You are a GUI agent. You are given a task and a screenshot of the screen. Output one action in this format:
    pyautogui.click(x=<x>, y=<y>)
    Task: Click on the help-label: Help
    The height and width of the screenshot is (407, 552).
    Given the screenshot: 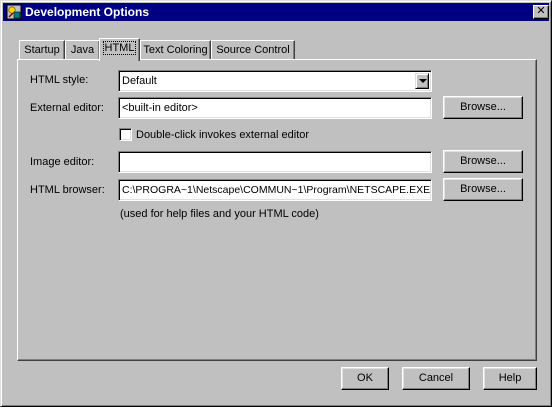 What is the action you would take?
    pyautogui.click(x=510, y=378)
    